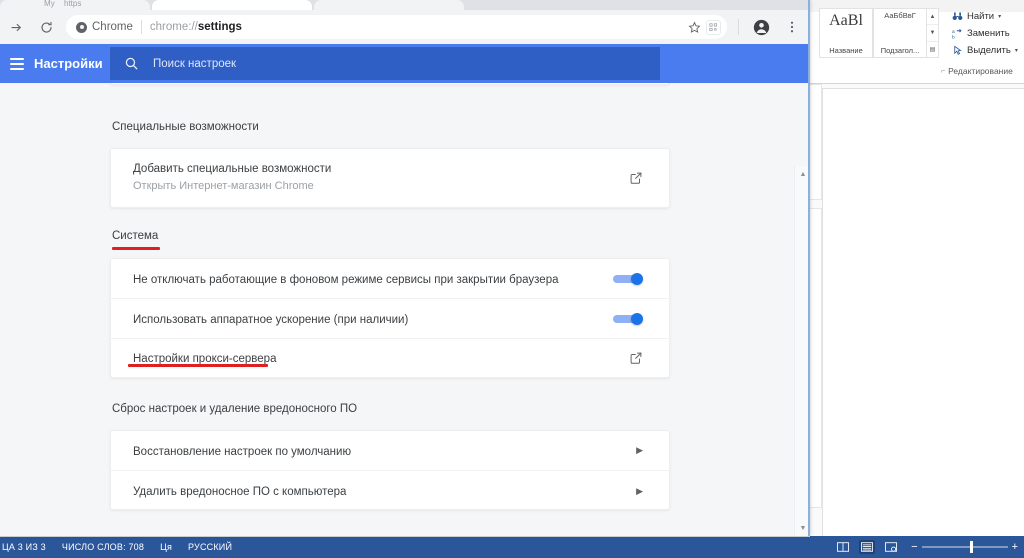 This screenshot has width=1024, height=558. I want to click on hamburger-menu-icon, so click(17, 63).